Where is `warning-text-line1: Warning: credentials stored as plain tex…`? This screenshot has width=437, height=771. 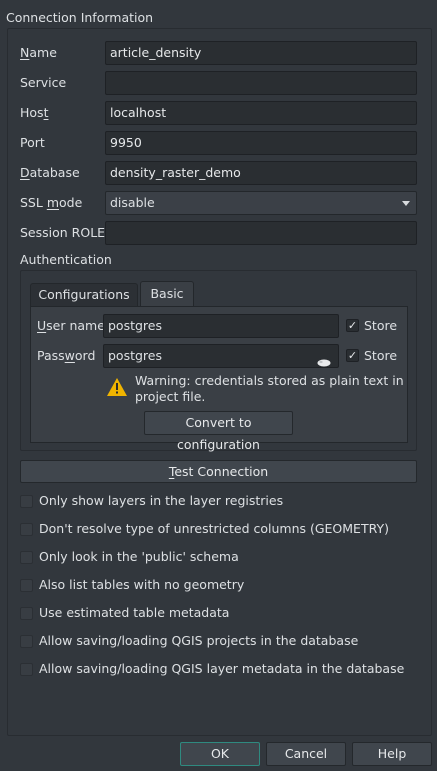
warning-text-line1: Warning: credentials stored as plain tex… is located at coordinates (269, 380).